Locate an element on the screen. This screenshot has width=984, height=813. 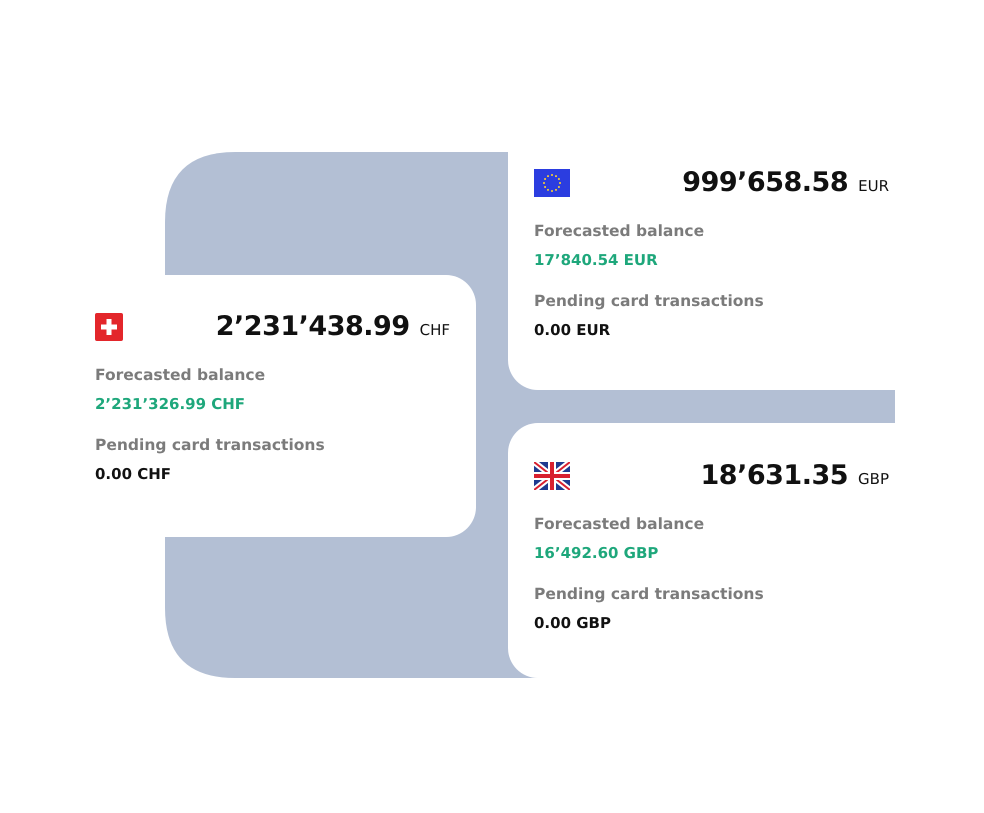
currency-code: EUR is located at coordinates (873, 185).